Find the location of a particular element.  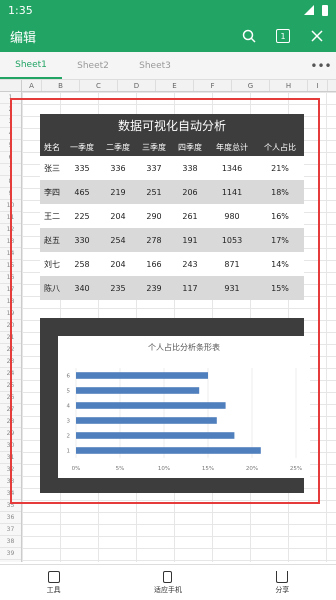

row-header: 36 is located at coordinates (10, 518).